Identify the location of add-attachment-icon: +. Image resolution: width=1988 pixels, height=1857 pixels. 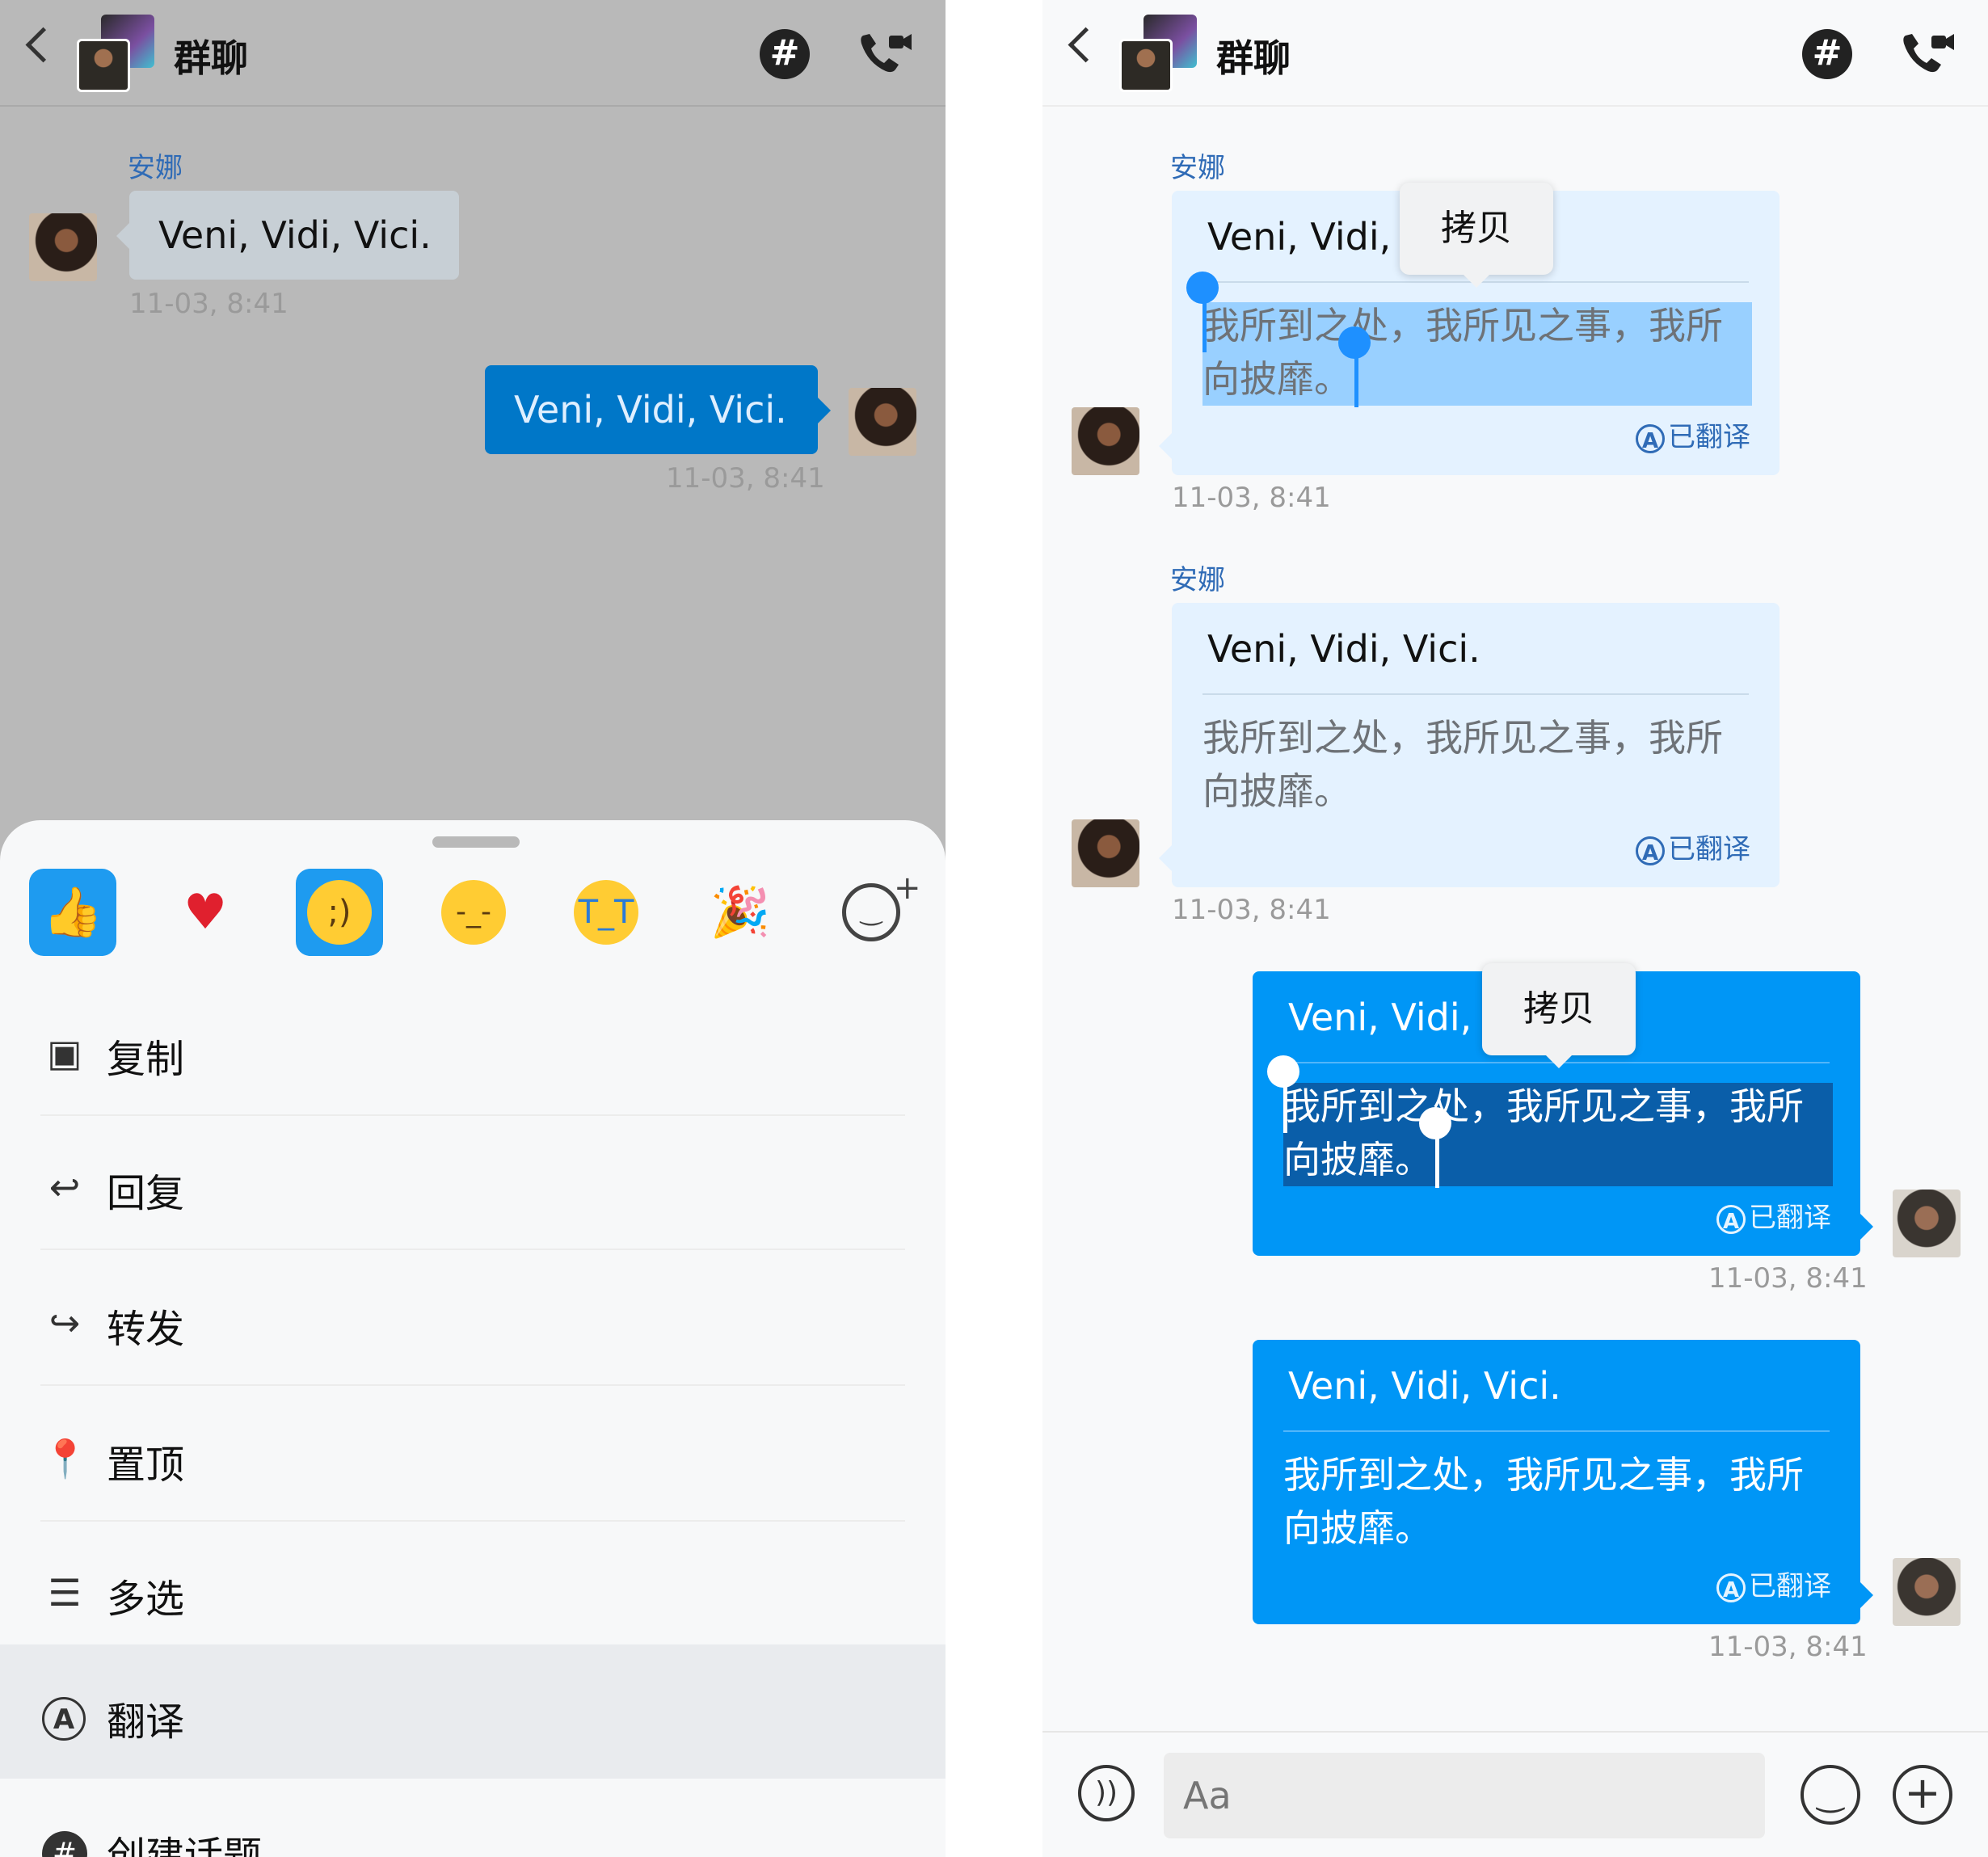
(1922, 1795).